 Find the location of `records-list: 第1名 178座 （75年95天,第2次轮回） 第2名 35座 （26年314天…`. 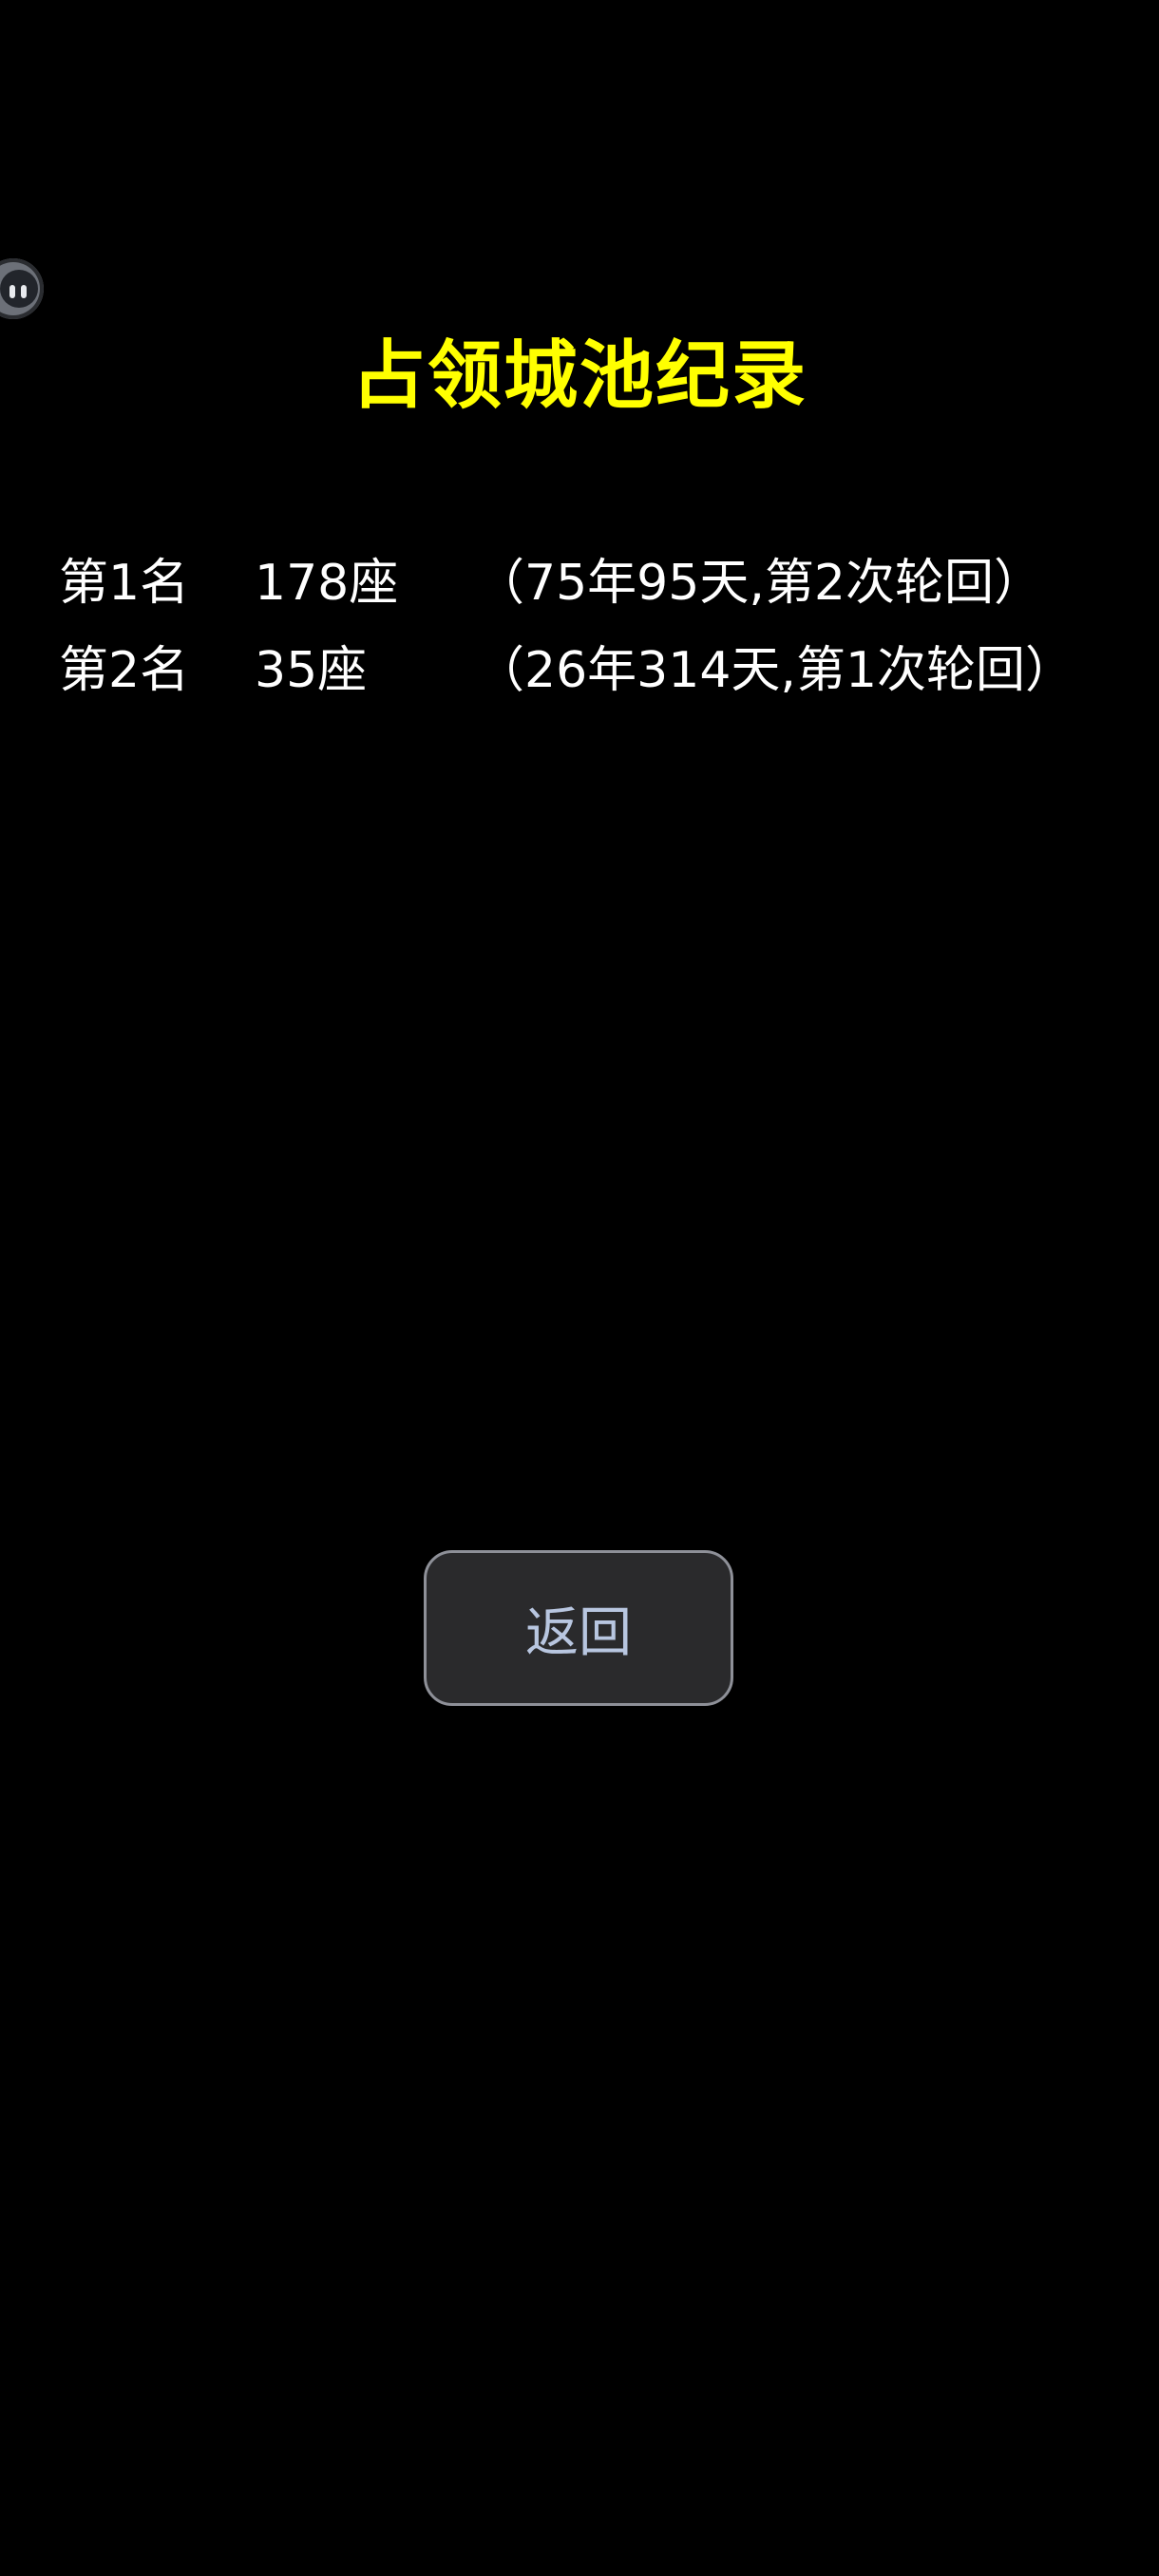

records-list: 第1名 178座 （75年95天,第2次轮回） 第2名 35座 （26年314天… is located at coordinates (591, 627).